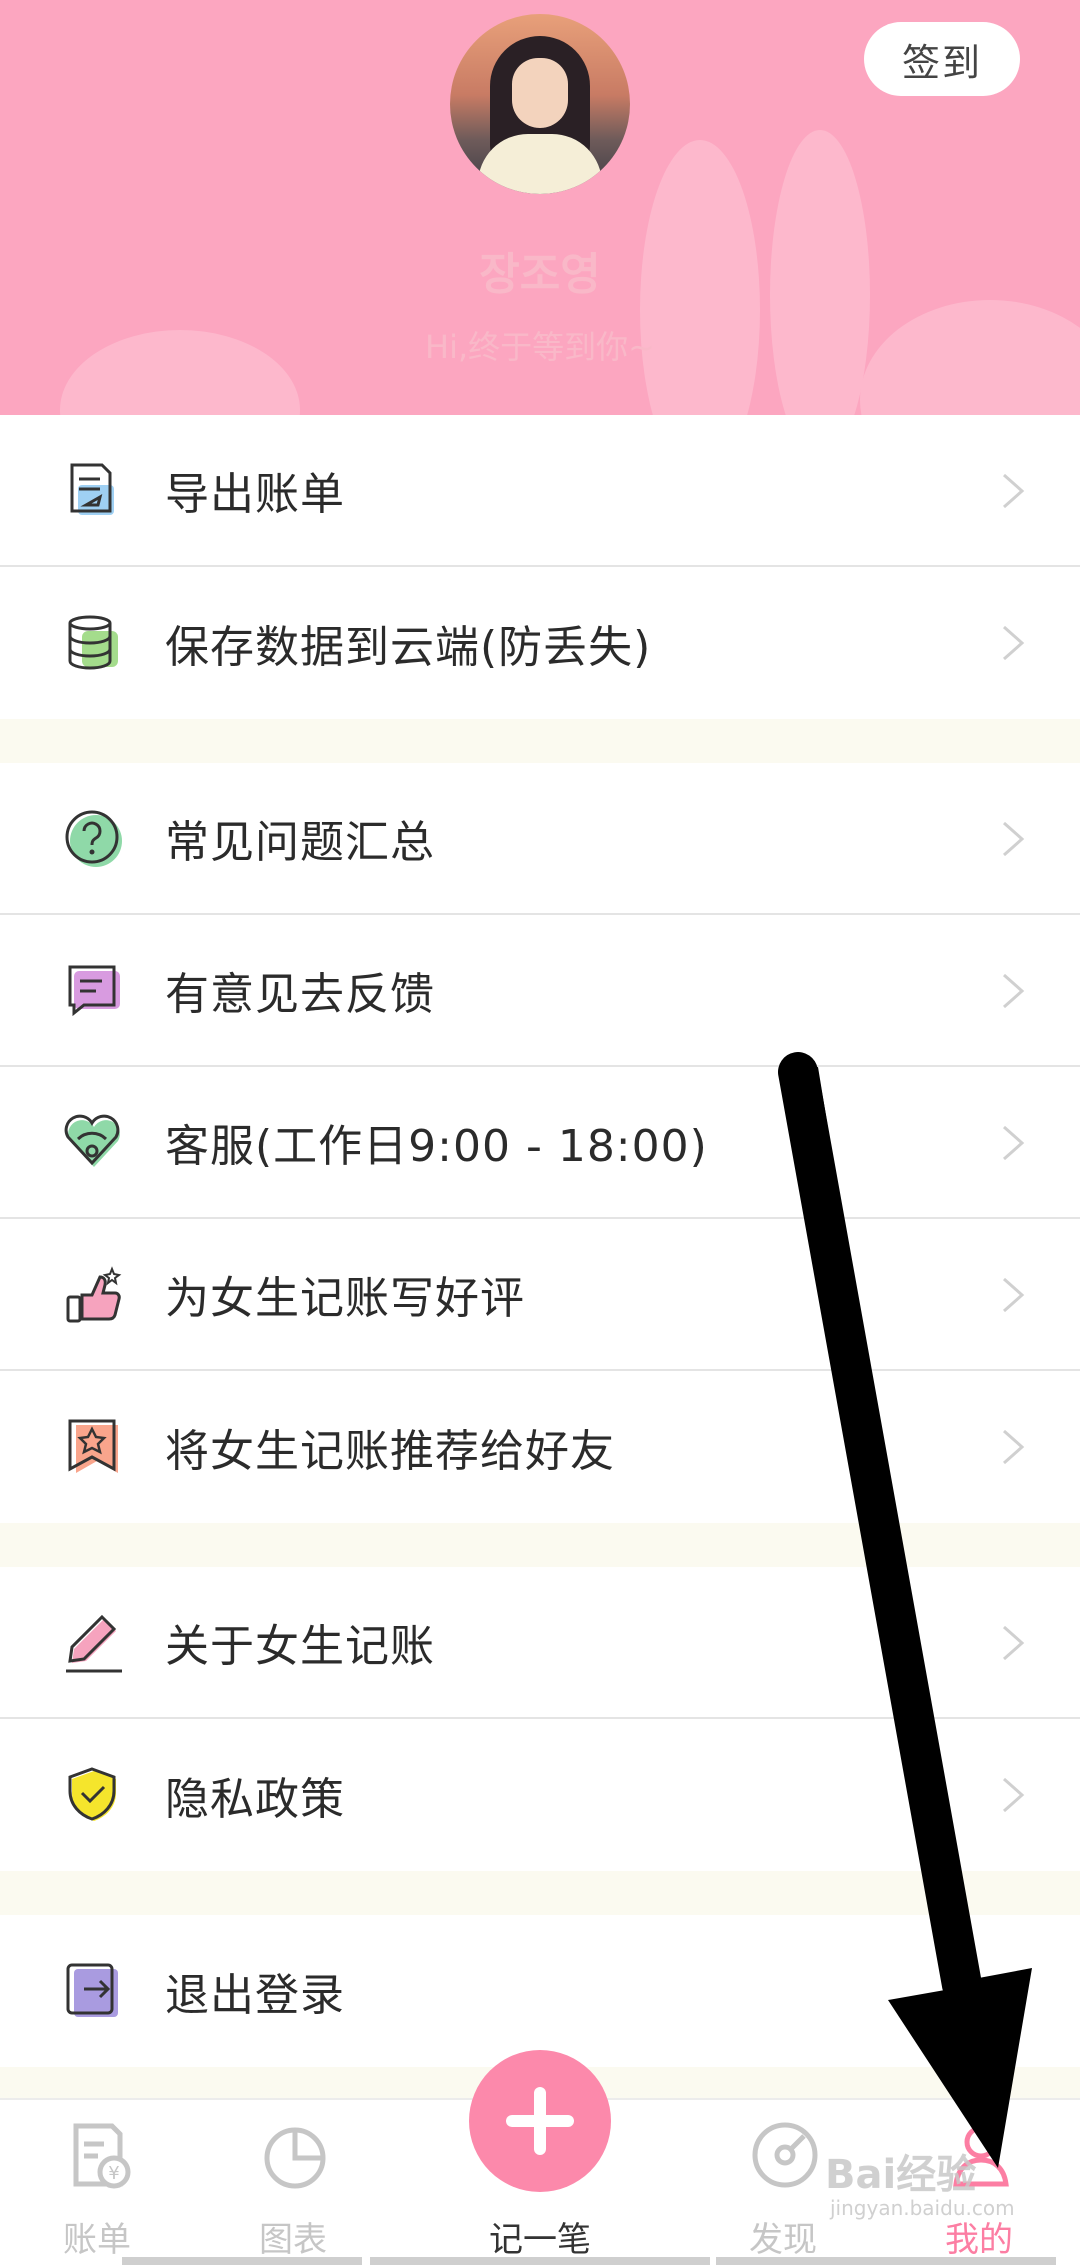  What do you see at coordinates (97, 2240) in the screenshot?
I see `tab-label: 账单` at bounding box center [97, 2240].